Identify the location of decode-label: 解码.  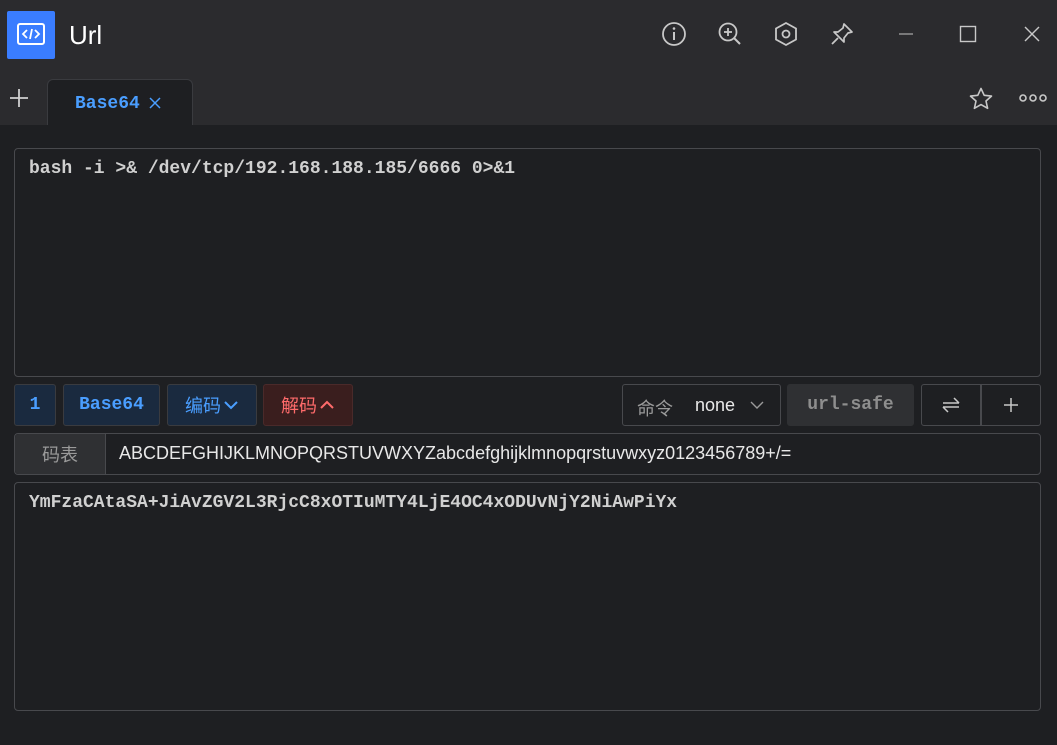
(299, 406).